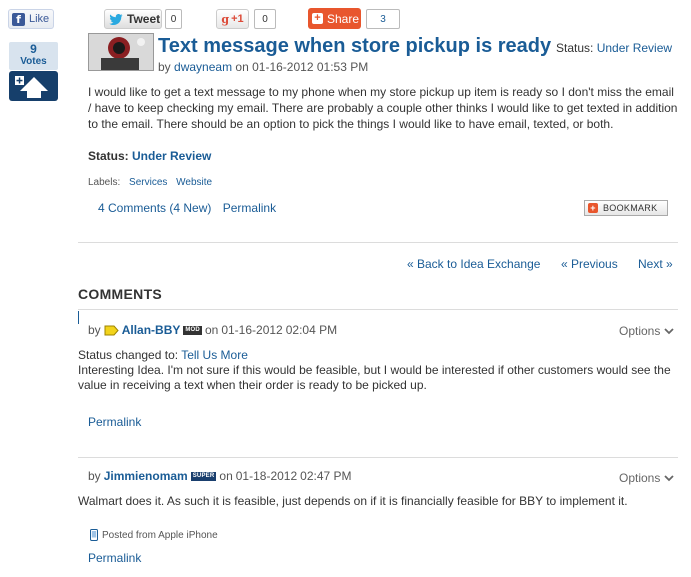 Image resolution: width=691 pixels, height=577 pixels. Describe the element at coordinates (378, 355) in the screenshot. I see `status-changed-line: Status changed to: Tell Us More` at that location.